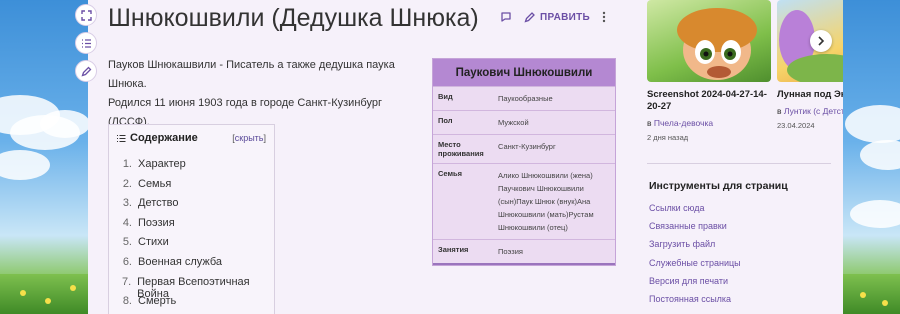 The image size is (900, 314). What do you see at coordinates (445, 120) in the screenshot?
I see `infobox-key: Пол` at bounding box center [445, 120].